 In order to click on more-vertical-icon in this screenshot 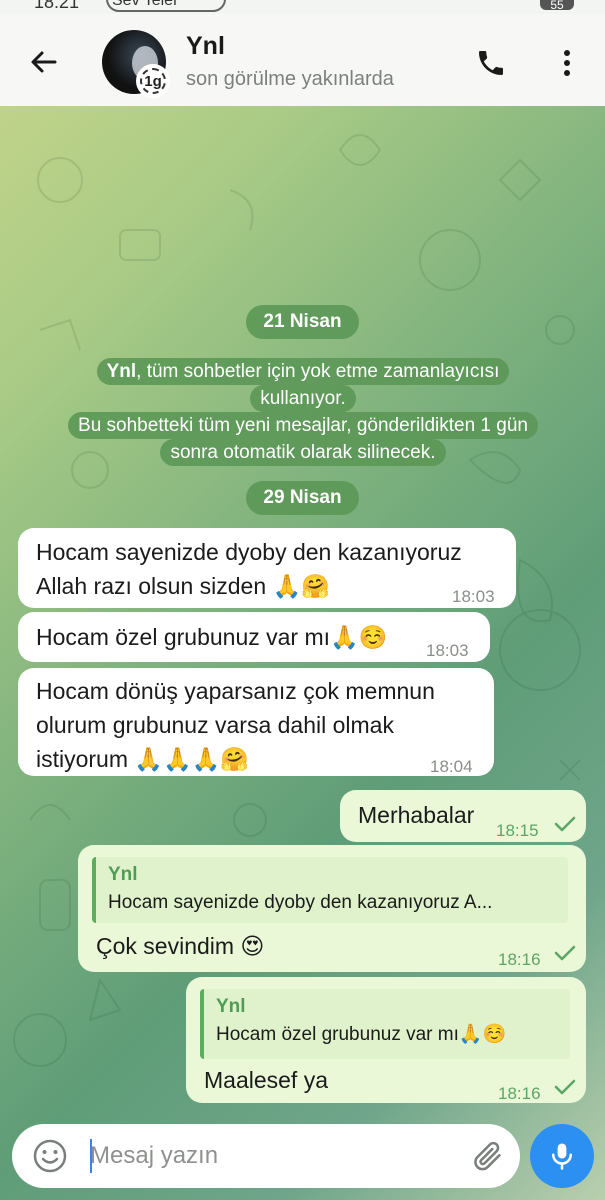, I will do `click(567, 63)`.